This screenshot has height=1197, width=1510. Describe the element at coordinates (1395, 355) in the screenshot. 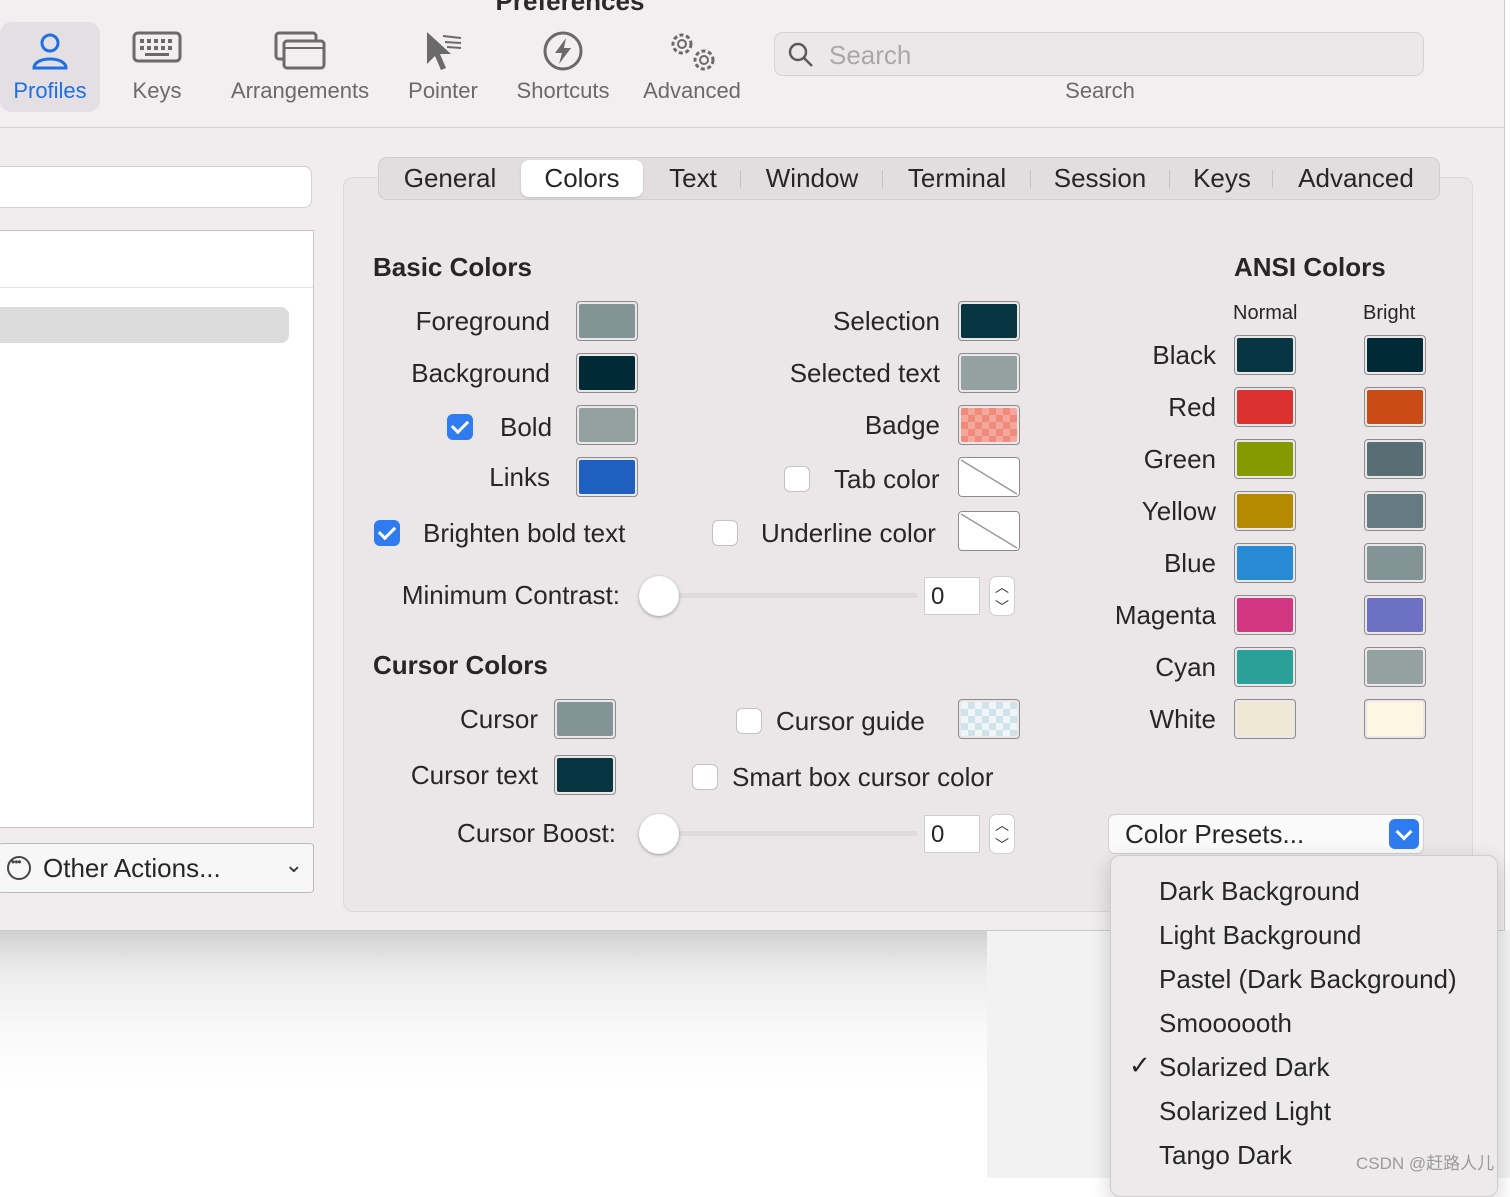

I see `ansi-black-bright-well` at that location.